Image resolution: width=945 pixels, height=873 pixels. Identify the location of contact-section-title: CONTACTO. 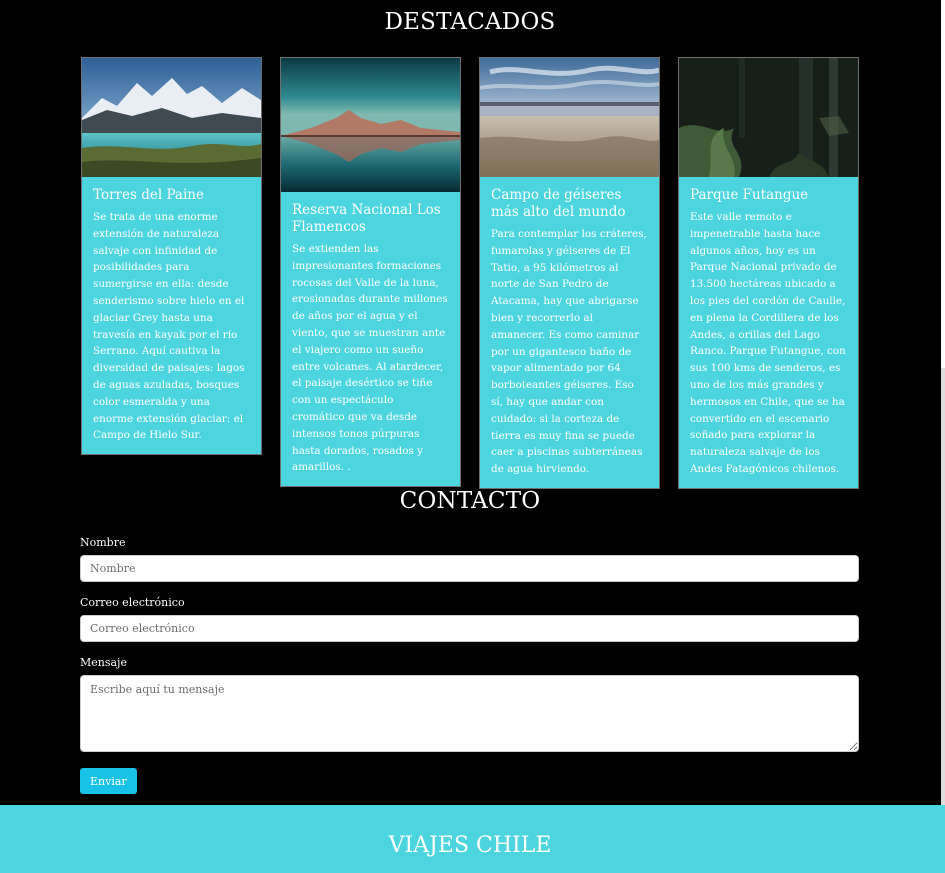
(470, 501).